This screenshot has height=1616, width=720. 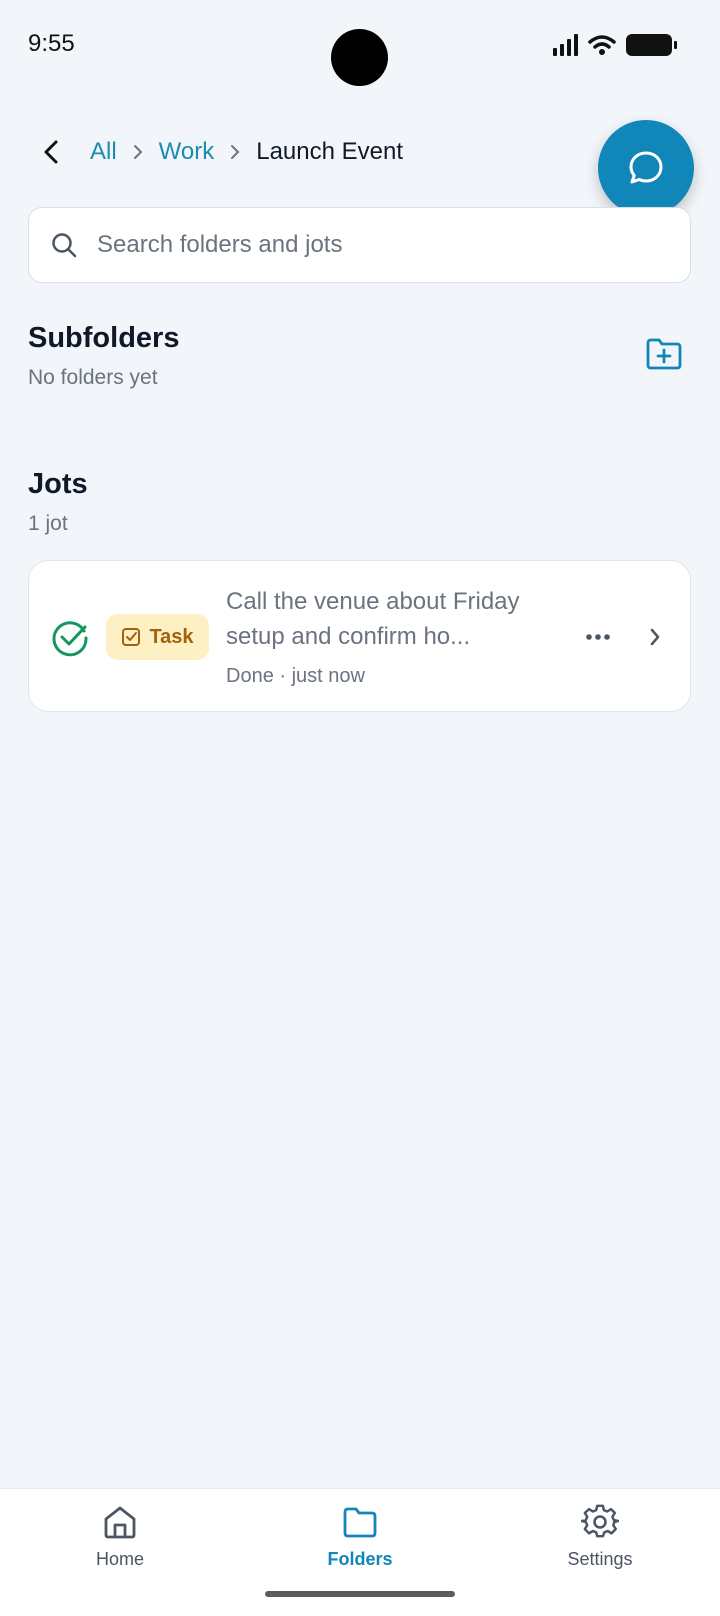 What do you see at coordinates (602, 45) in the screenshot?
I see `wifi-icon` at bounding box center [602, 45].